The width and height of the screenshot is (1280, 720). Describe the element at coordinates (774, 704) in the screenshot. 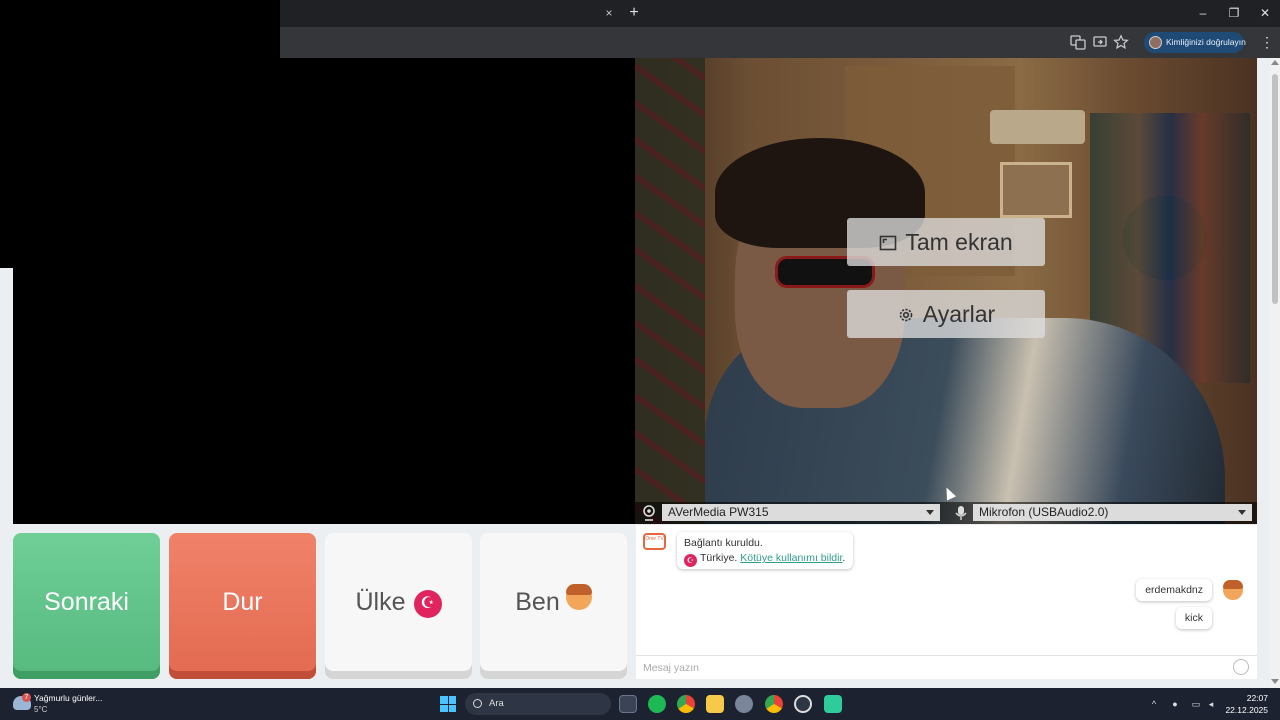

I see `chrome-profile-icon` at that location.